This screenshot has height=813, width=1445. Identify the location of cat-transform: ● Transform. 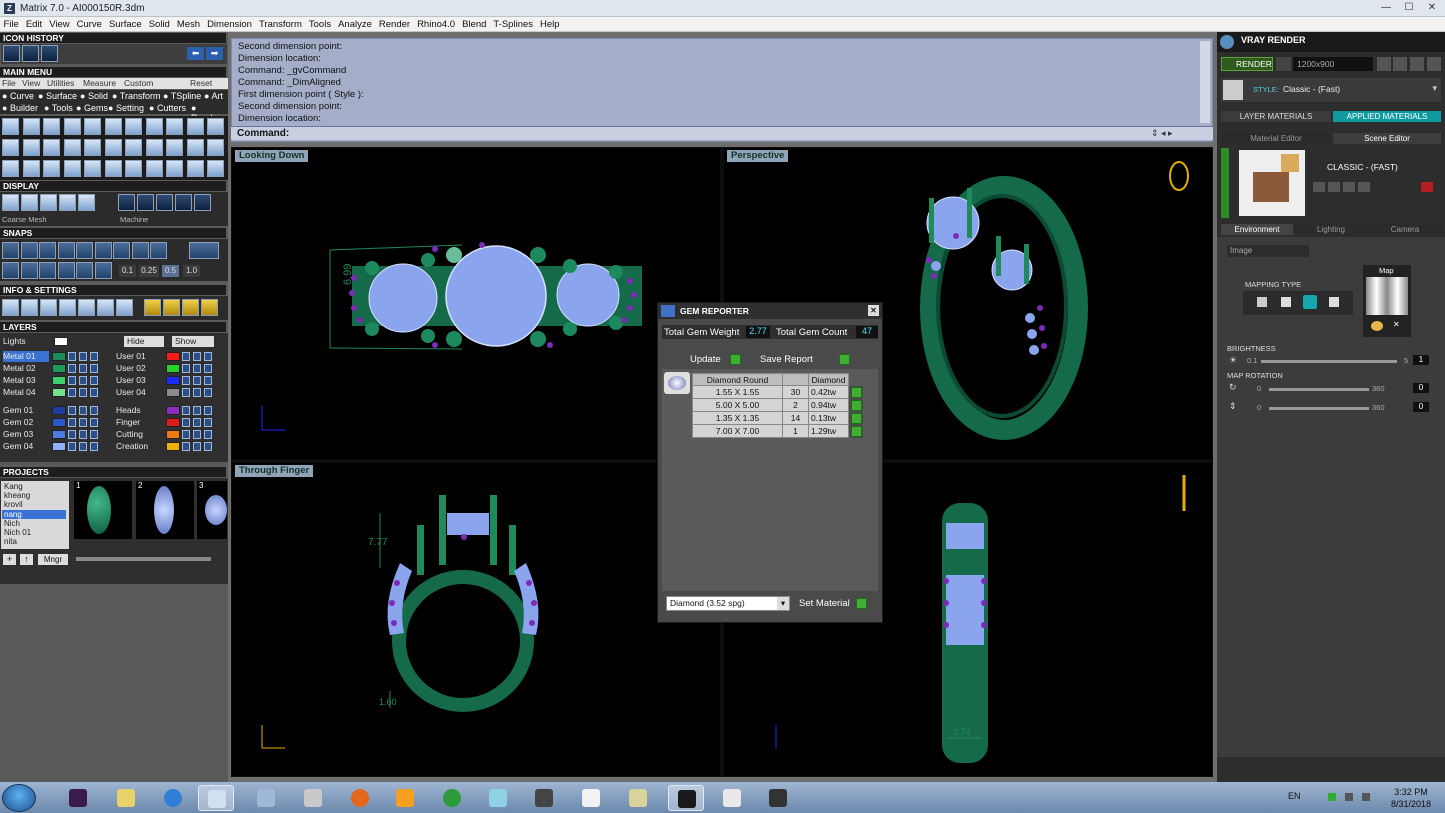
(136, 96).